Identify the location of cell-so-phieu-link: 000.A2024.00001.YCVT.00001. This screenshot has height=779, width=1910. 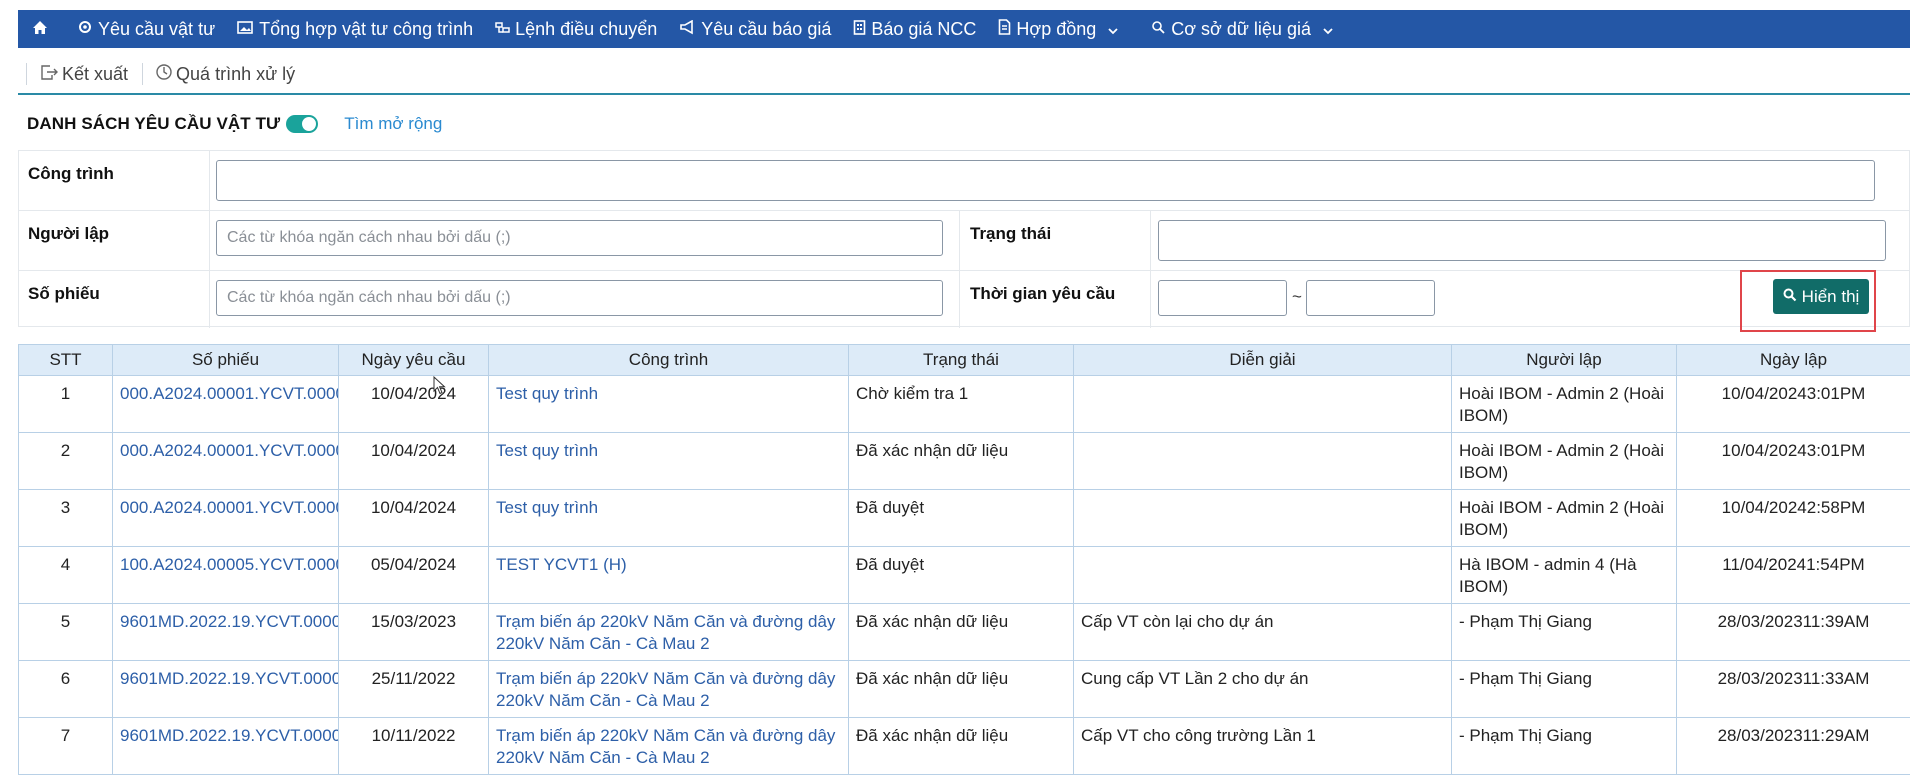
(225, 518).